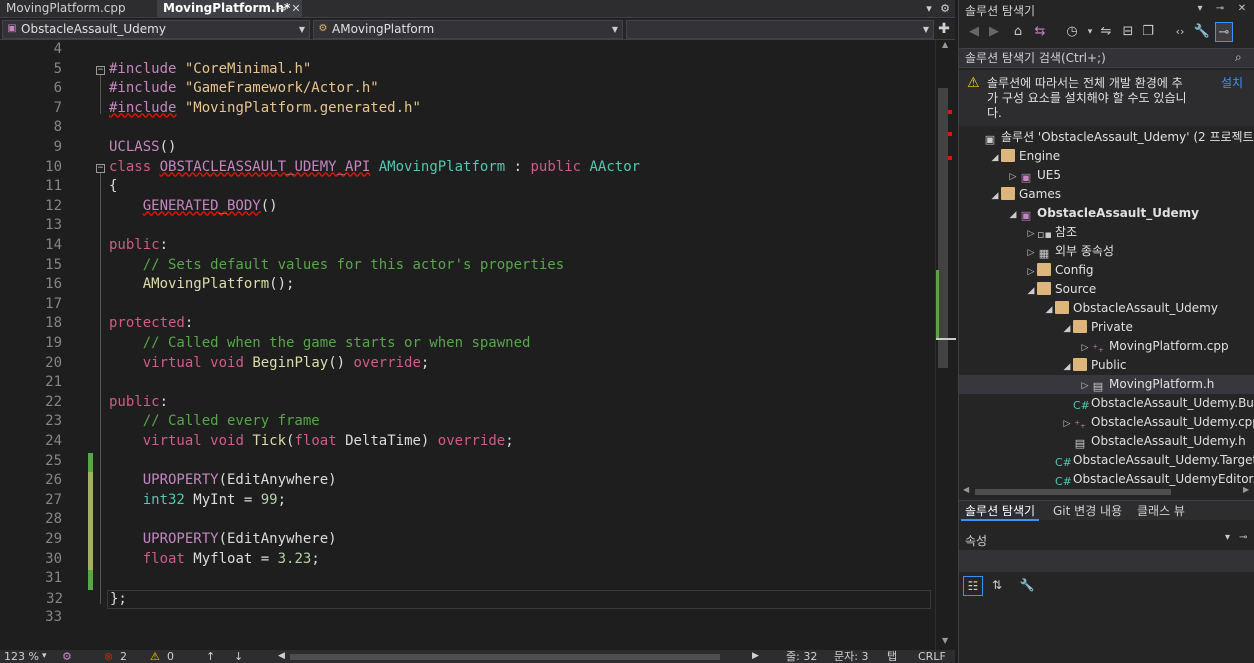 This screenshot has height=663, width=1254. I want to click on switch-view-icon: ⇆, so click(1040, 32).